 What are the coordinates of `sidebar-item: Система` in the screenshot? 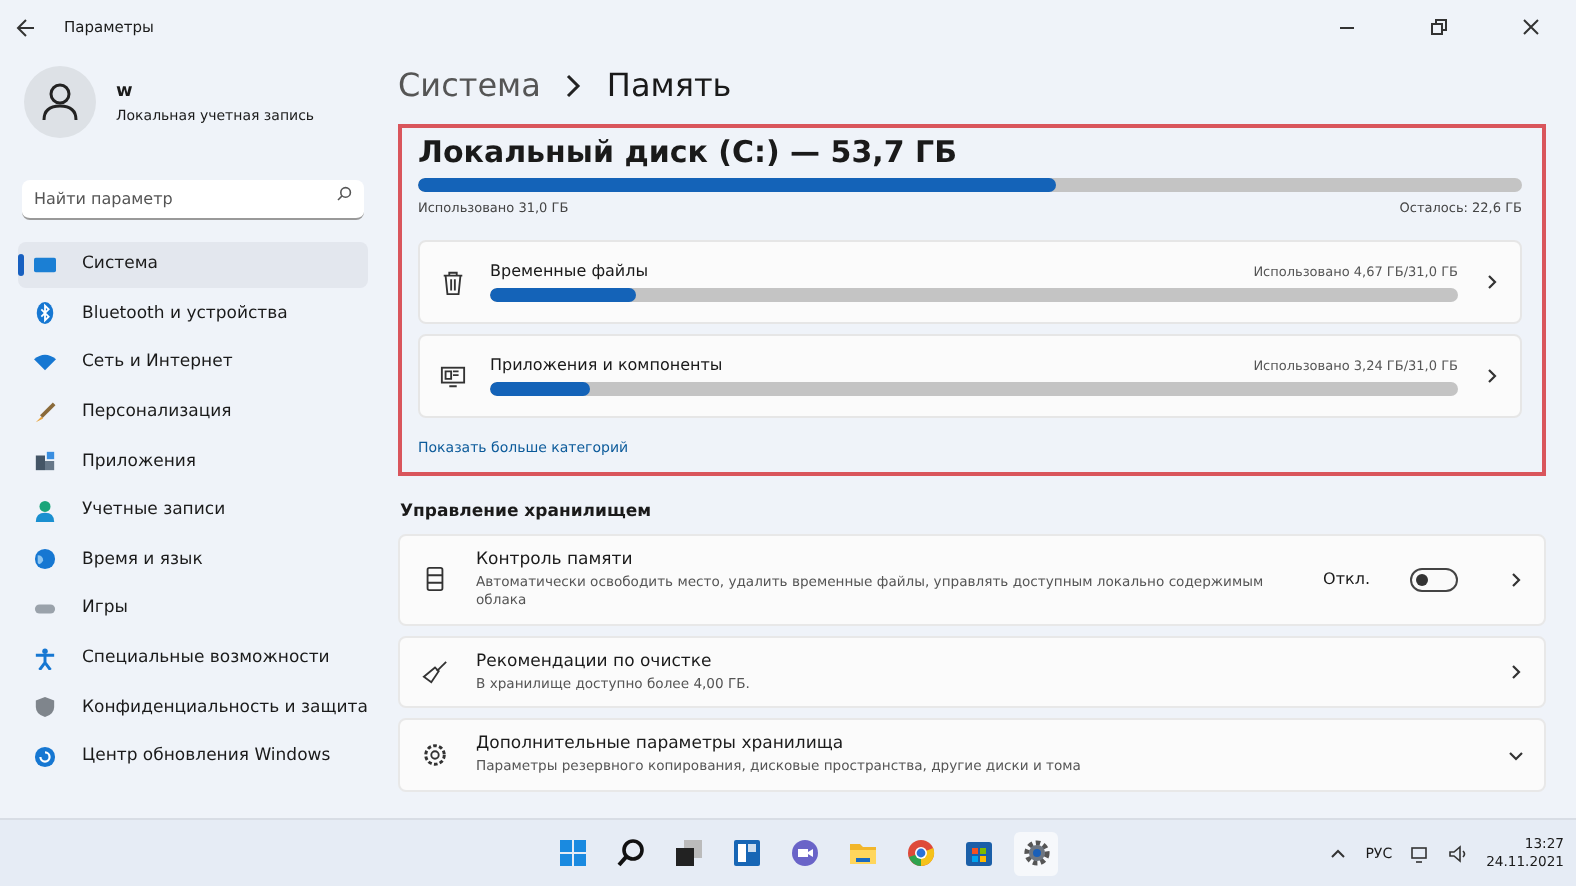 It's located at (193, 265).